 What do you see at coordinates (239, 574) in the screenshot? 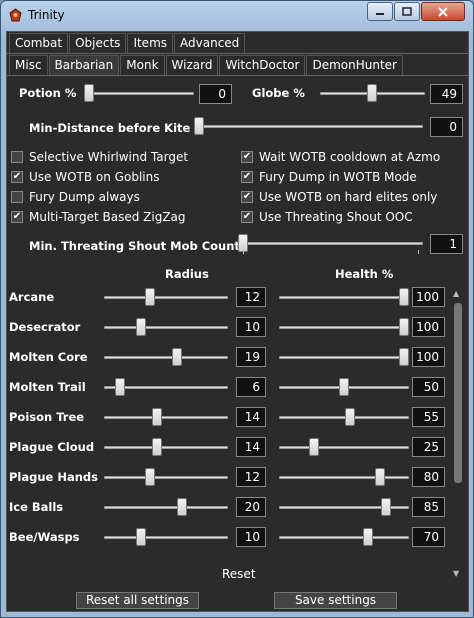
I see `reset-button: Reset` at bounding box center [239, 574].